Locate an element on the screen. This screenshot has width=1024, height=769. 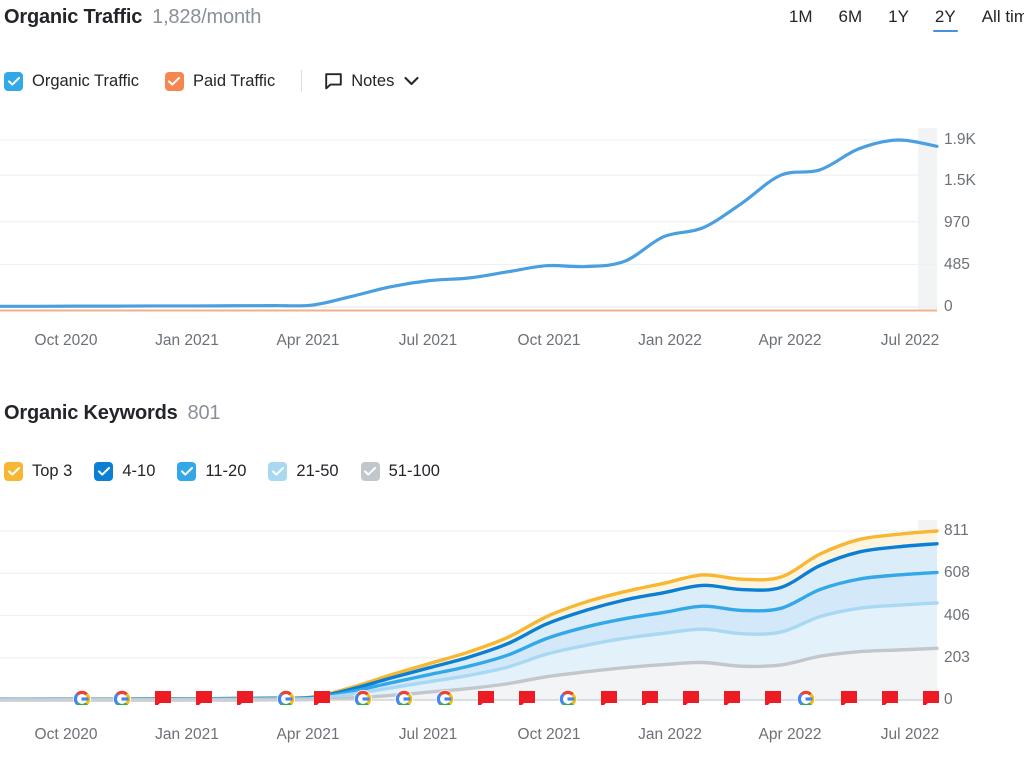
x-tick-3: Apr 2021 is located at coordinates (308, 340).